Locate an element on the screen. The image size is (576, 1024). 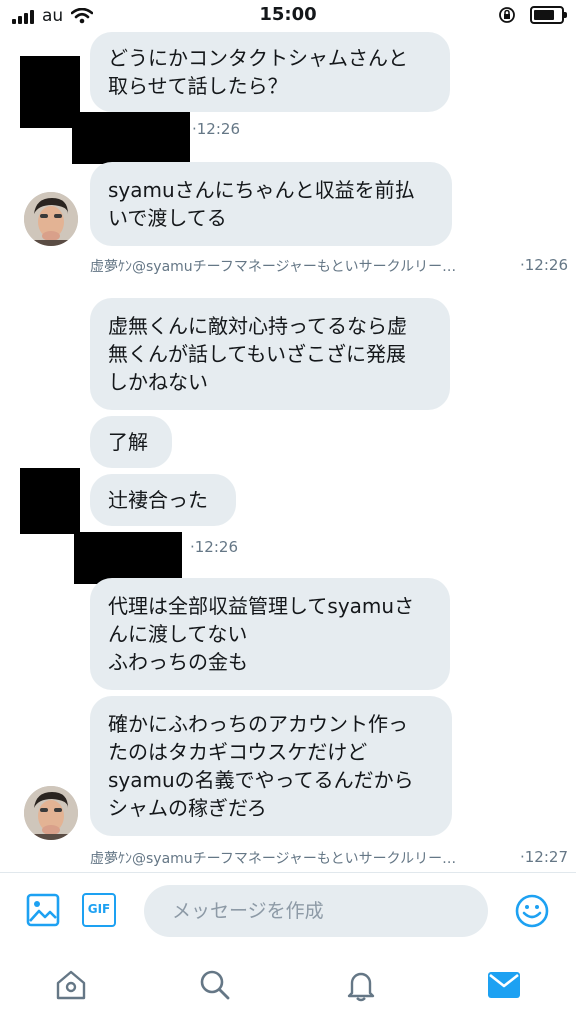
message-line: 虚無くんに敵対心持ってるなら虚 is located at coordinates (257, 326).